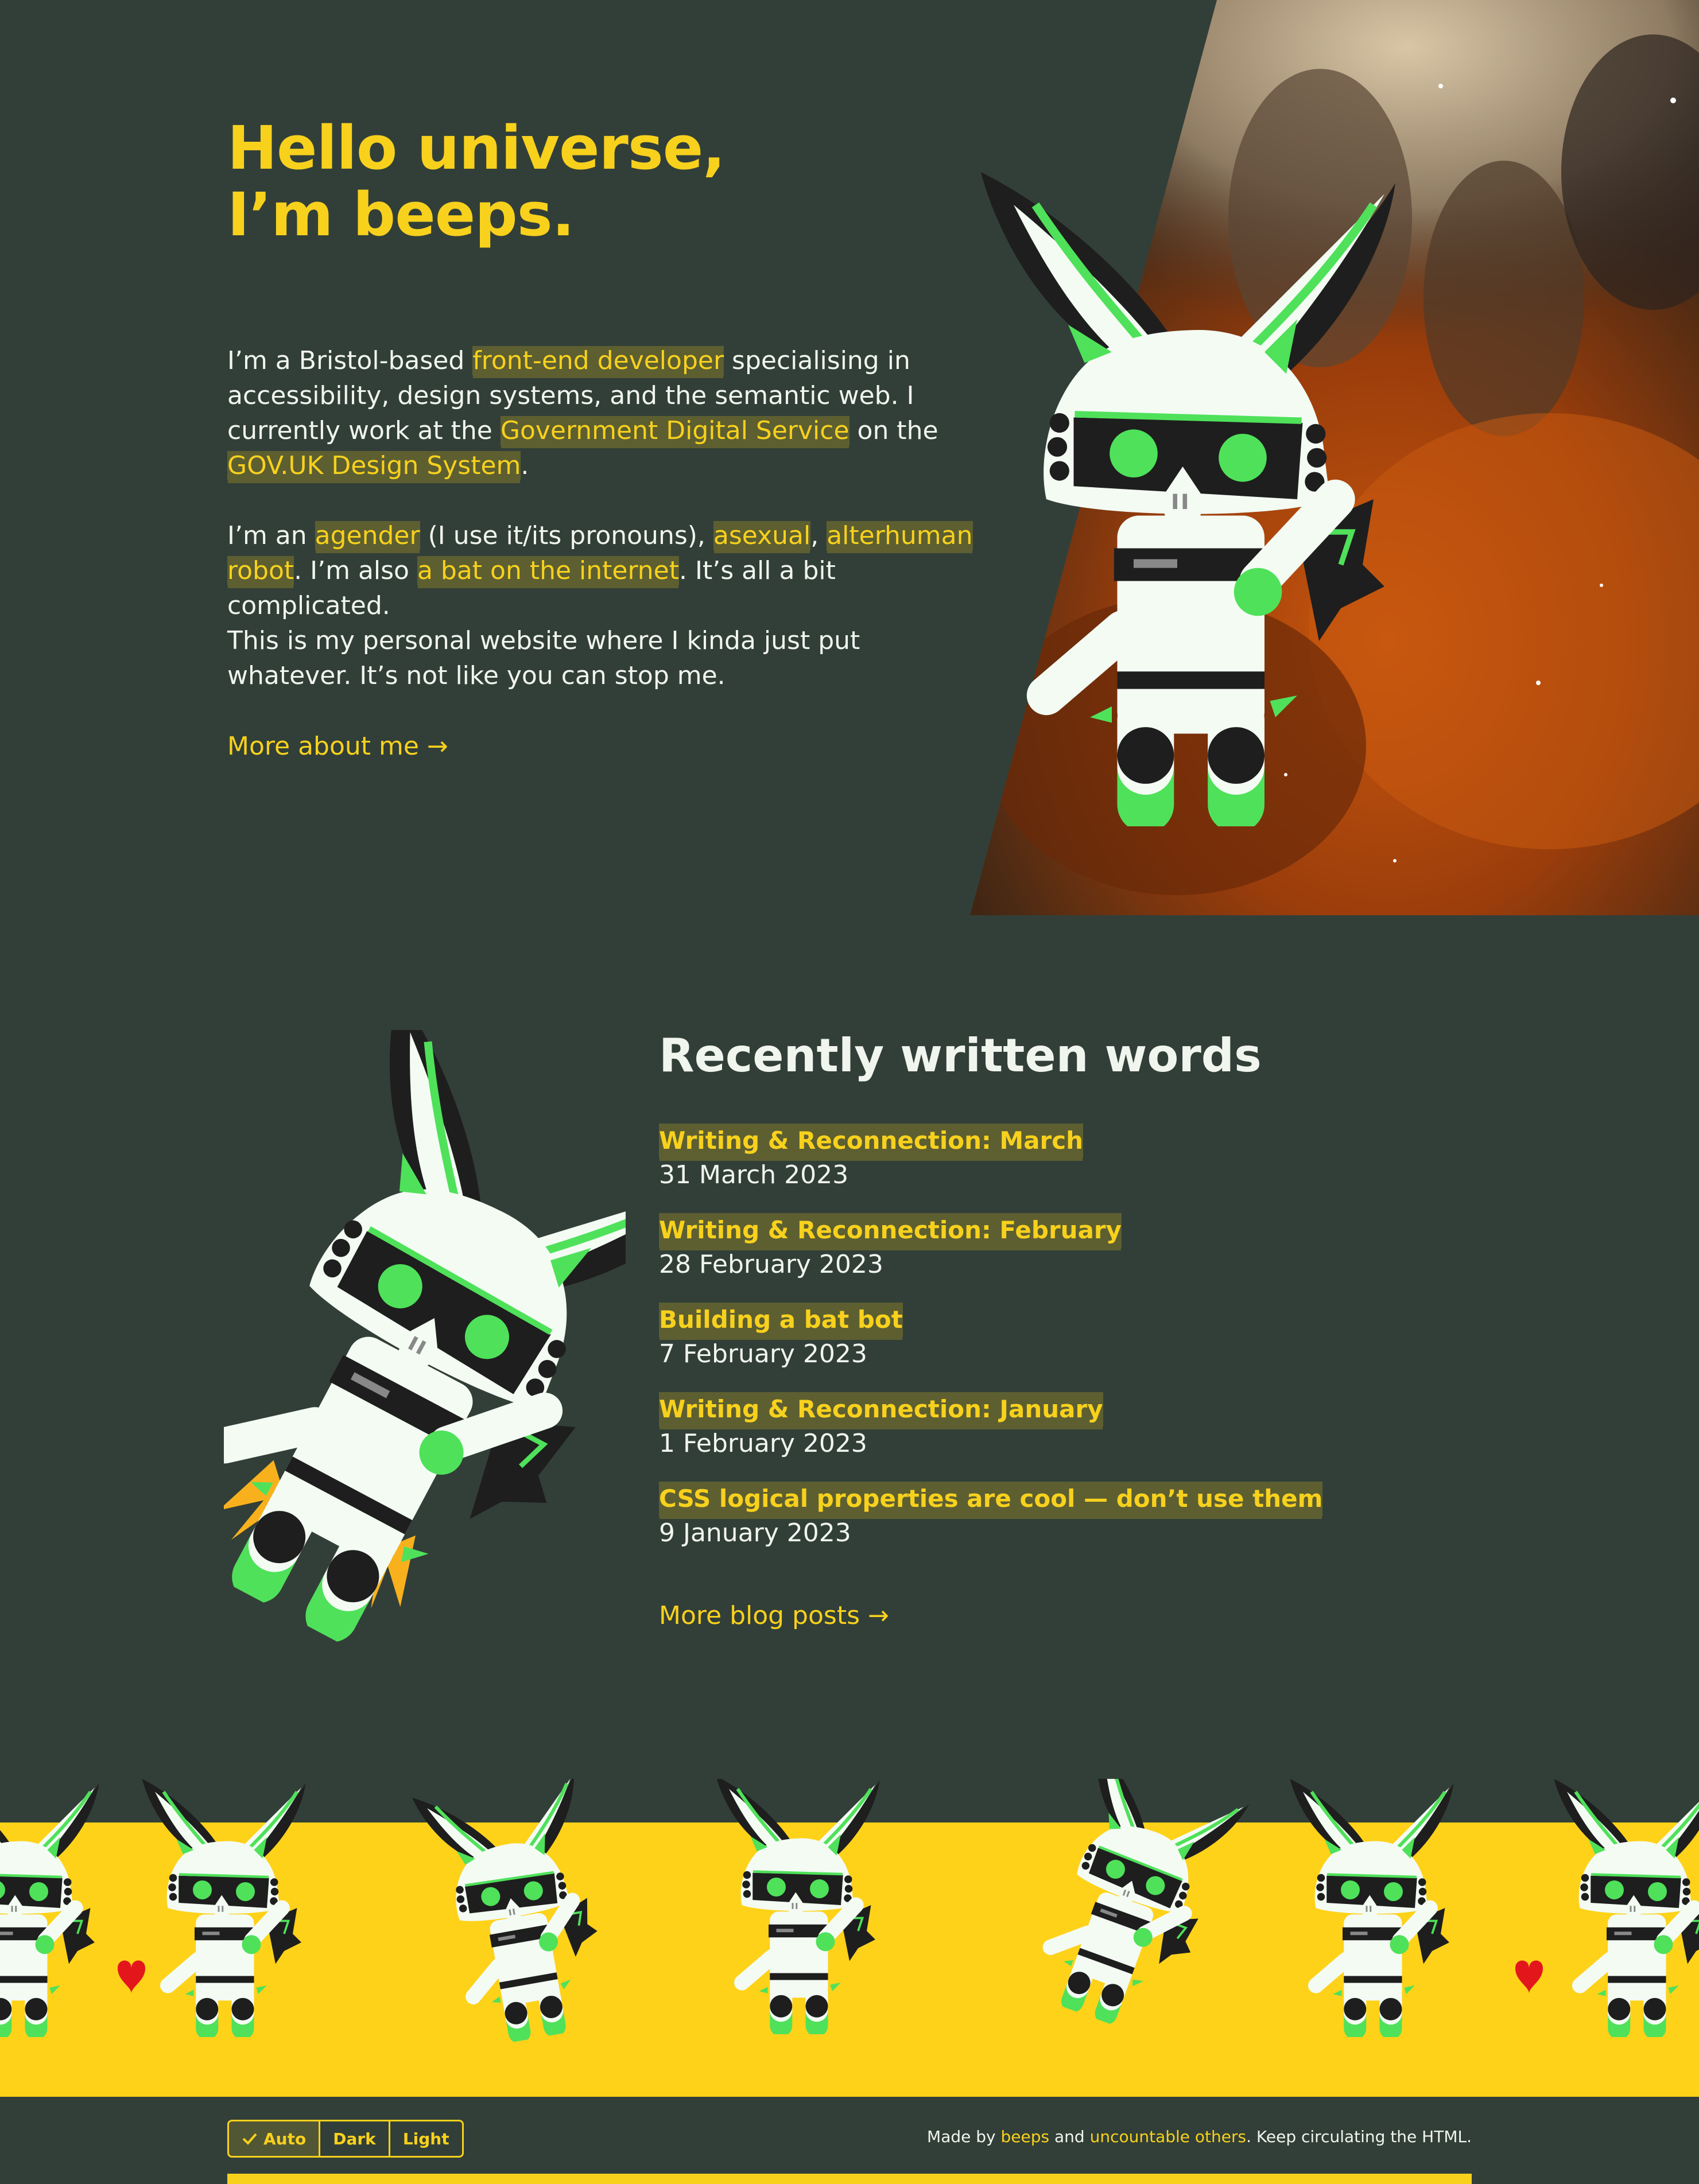  I want to click on credits-text: and, so click(1070, 2136).